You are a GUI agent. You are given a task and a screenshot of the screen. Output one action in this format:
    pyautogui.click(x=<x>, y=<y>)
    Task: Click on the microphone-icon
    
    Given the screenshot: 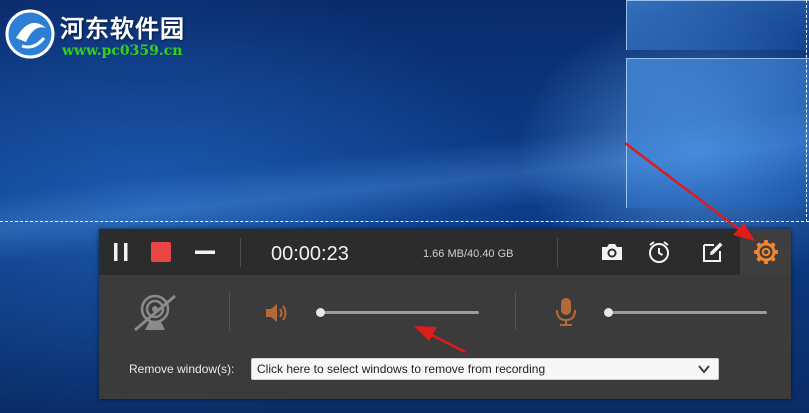 What is the action you would take?
    pyautogui.click(x=566, y=312)
    